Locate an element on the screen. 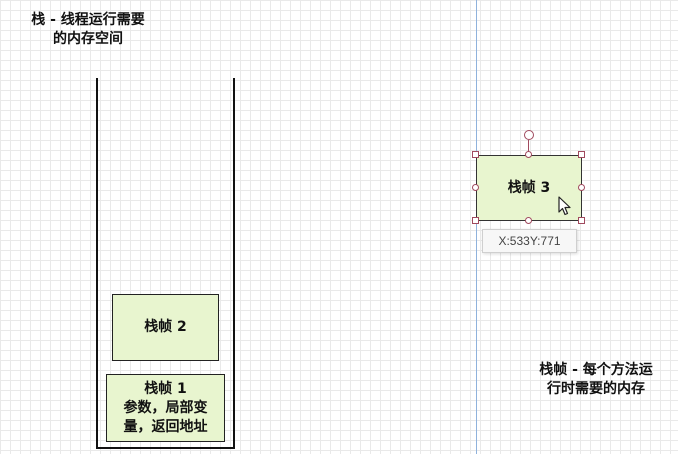 This screenshot has height=454, width=678. stack-caption-line-1: 栈 - 线程运行需要 is located at coordinates (88, 20).